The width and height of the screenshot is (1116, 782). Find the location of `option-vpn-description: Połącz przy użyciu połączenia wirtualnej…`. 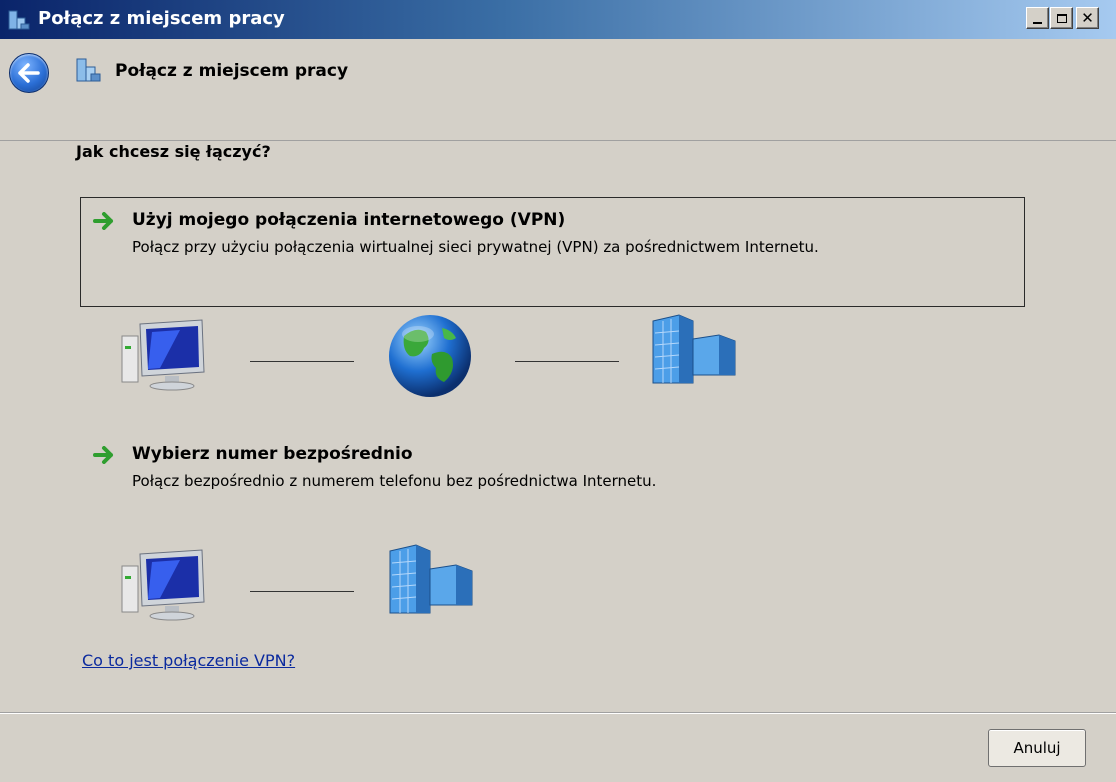

option-vpn-description: Połącz przy użyciu połączenia wirtualnej… is located at coordinates (475, 247).